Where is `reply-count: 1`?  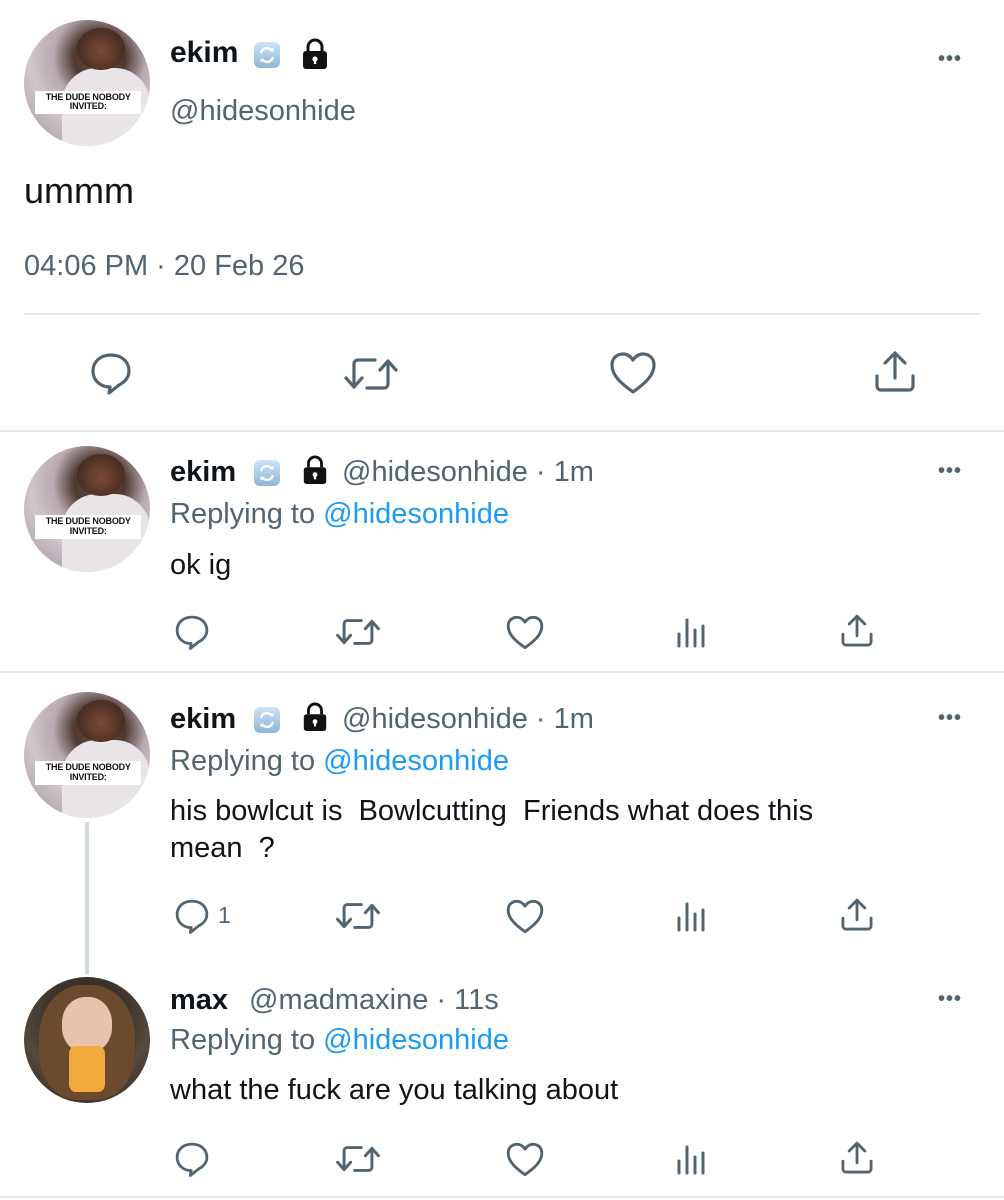 reply-count: 1 is located at coordinates (224, 915).